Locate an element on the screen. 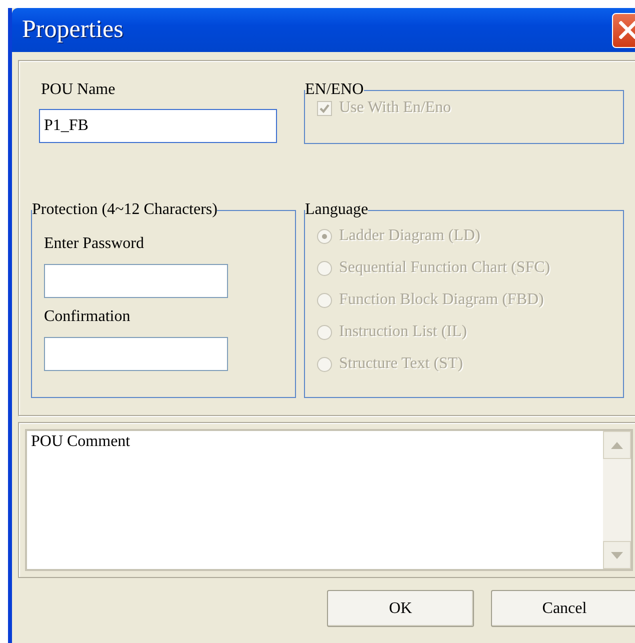 This screenshot has width=635, height=643. field-label: Enter Password is located at coordinates (94, 244).